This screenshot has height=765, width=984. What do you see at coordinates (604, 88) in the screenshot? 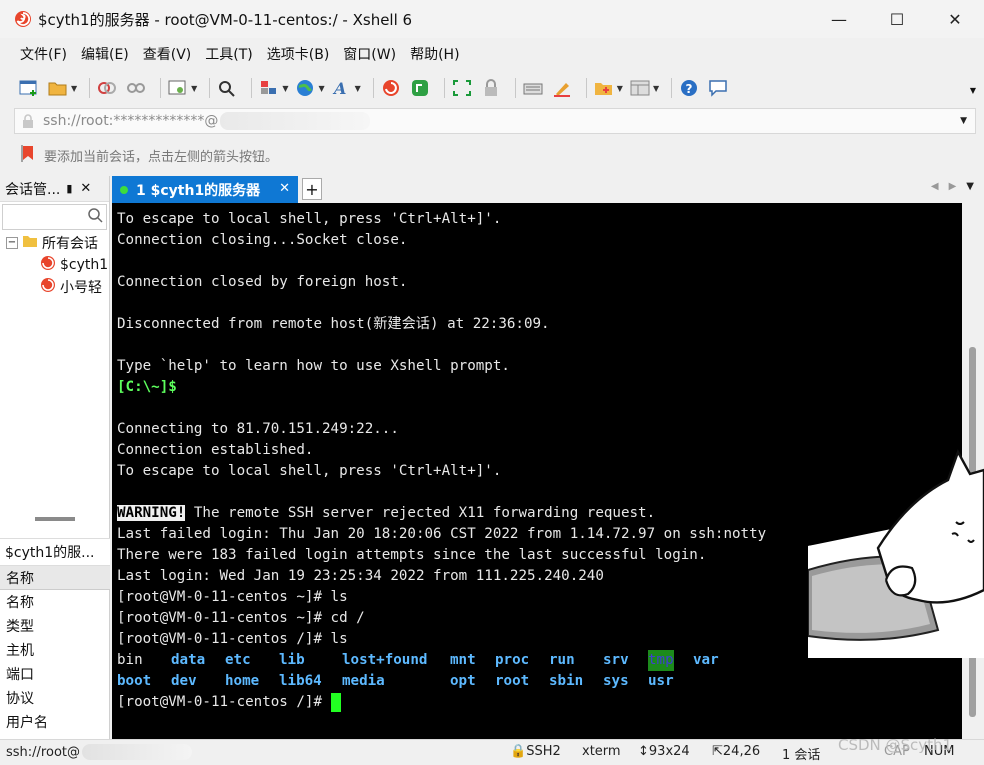
I see `new-folder-icon` at bounding box center [604, 88].